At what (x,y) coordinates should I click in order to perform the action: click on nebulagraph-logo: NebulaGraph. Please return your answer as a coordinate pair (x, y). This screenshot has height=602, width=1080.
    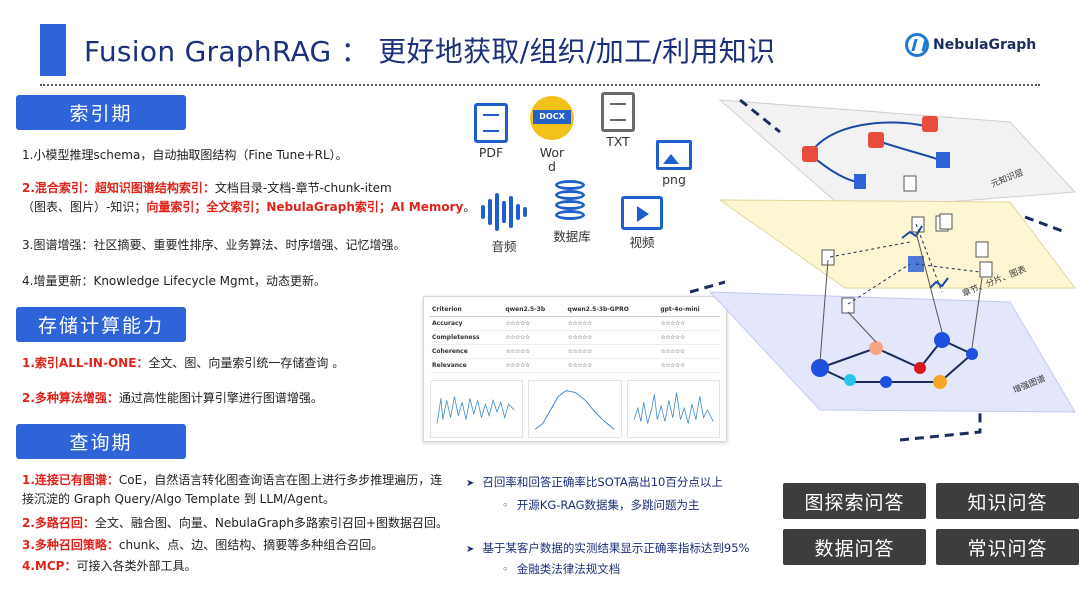
    Looking at the image, I should click on (970, 45).